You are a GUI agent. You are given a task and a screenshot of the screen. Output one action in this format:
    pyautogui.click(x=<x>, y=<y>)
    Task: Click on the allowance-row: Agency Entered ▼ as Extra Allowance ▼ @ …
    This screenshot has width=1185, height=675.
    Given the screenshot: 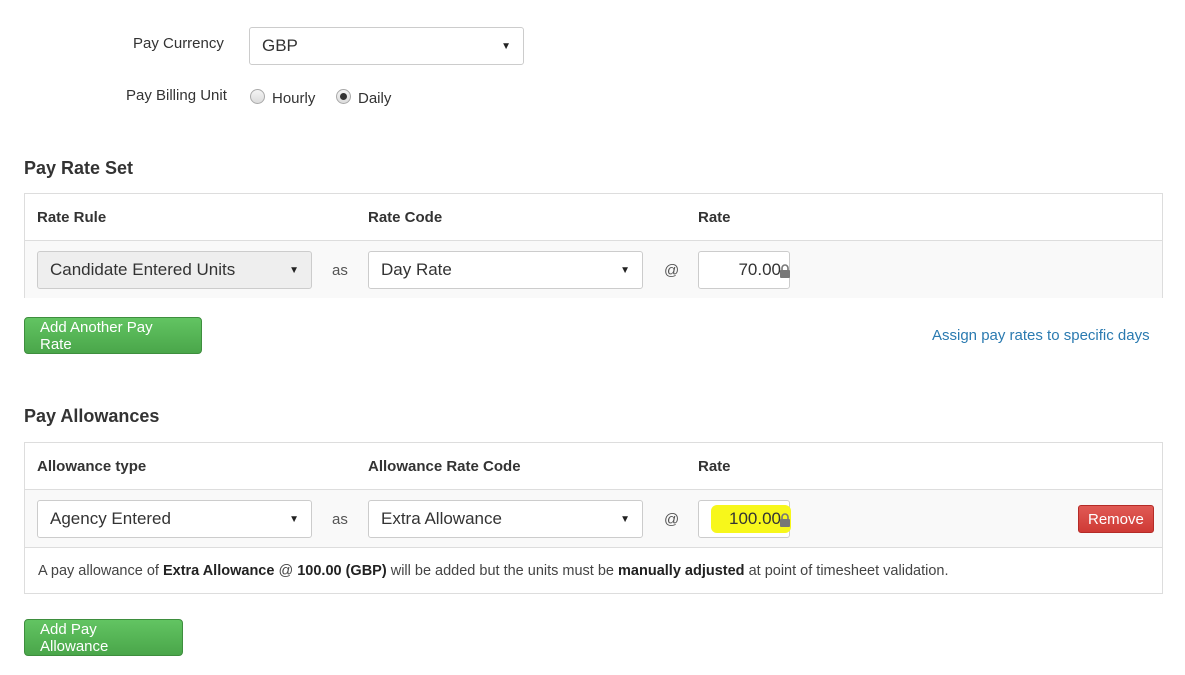 What is the action you would take?
    pyautogui.click(x=593, y=518)
    